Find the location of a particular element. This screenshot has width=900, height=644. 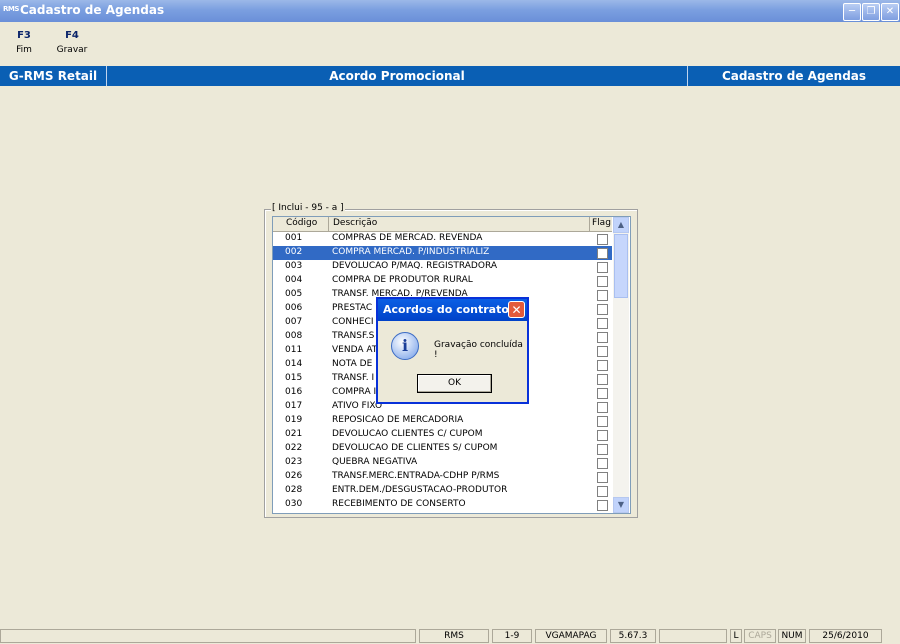

row-description: TRANSF.S is located at coordinates (353, 336).